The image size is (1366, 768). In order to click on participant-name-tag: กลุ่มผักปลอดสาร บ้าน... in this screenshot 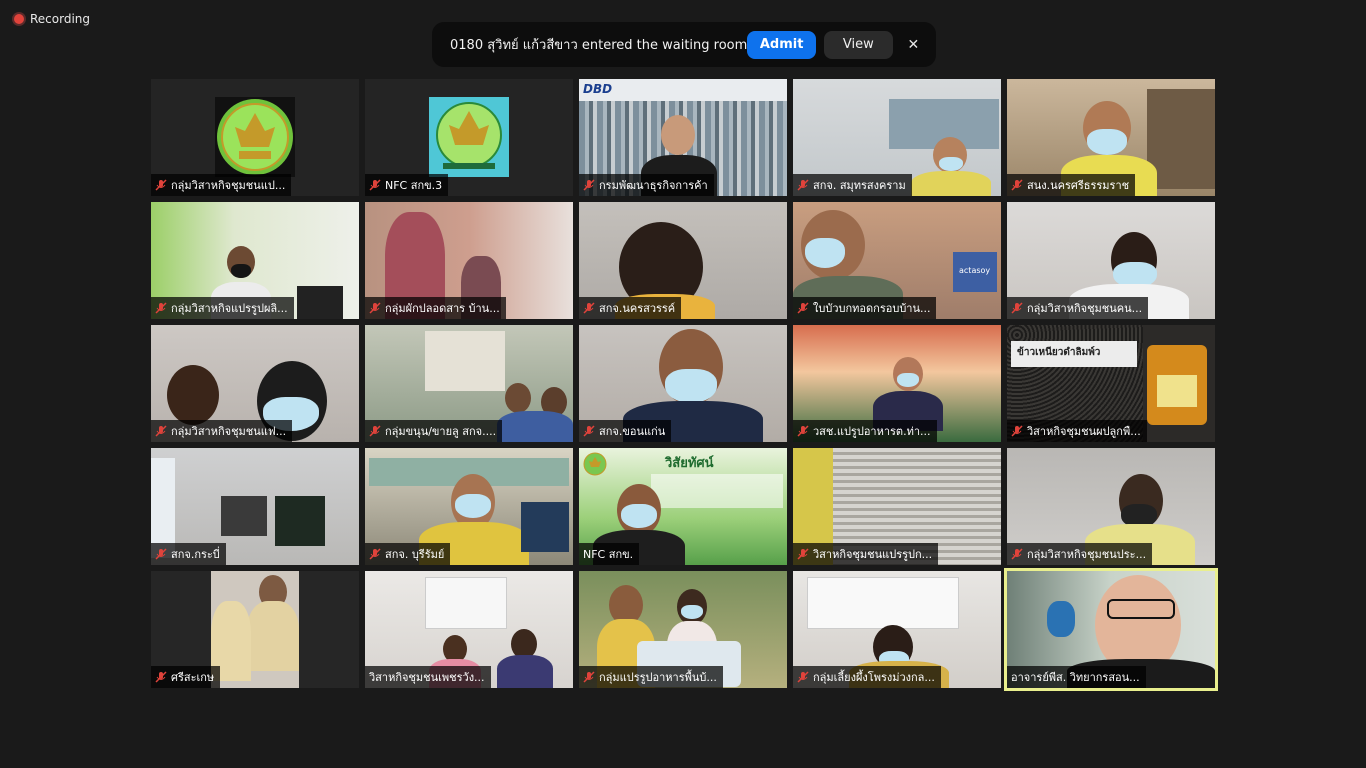, I will do `click(435, 308)`.